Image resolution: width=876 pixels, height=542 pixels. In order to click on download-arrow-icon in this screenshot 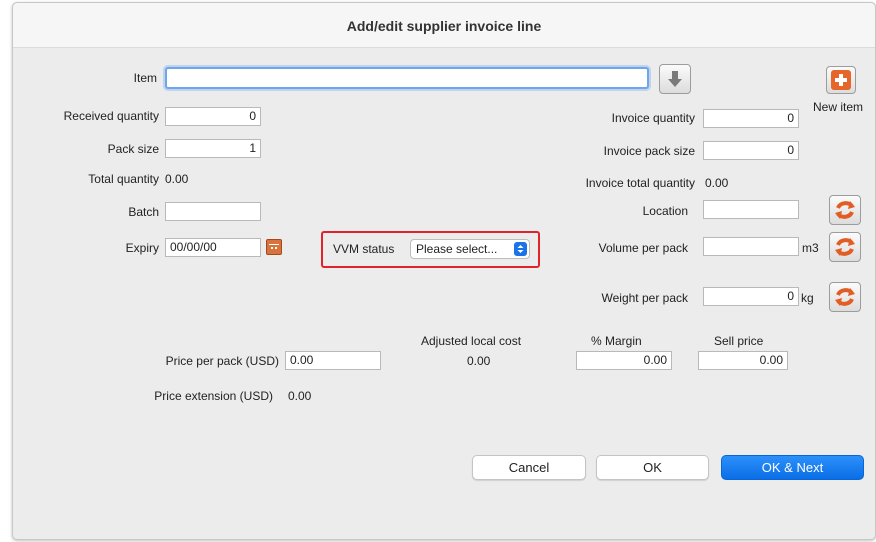, I will do `click(675, 79)`.